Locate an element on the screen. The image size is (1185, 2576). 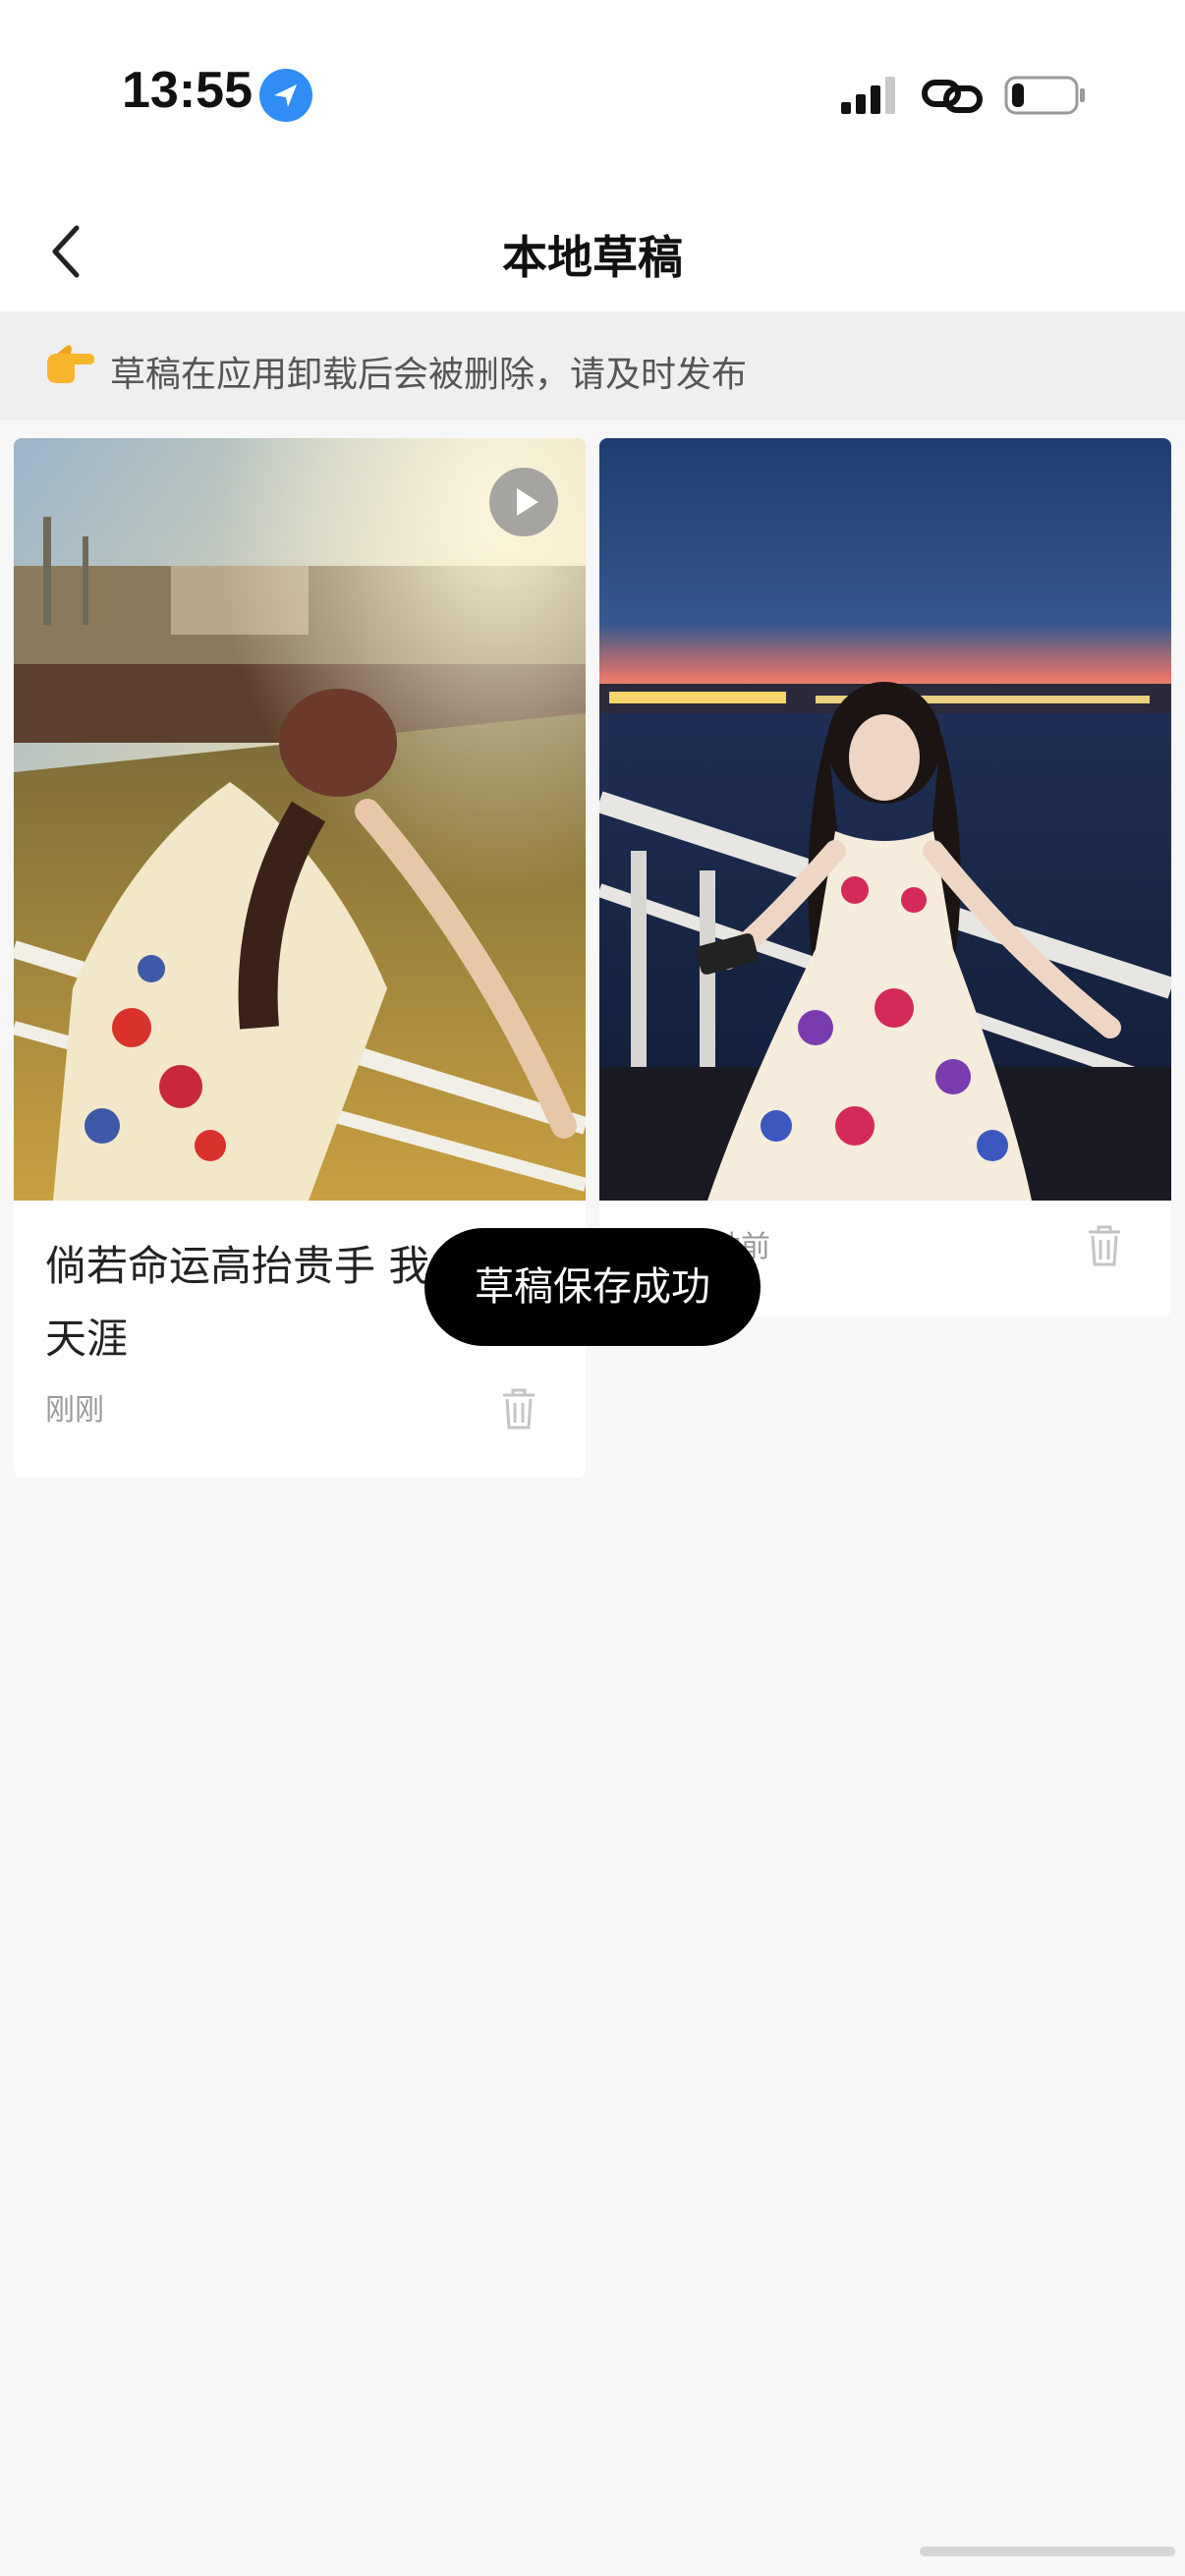
battery-low-icon is located at coordinates (1045, 95).